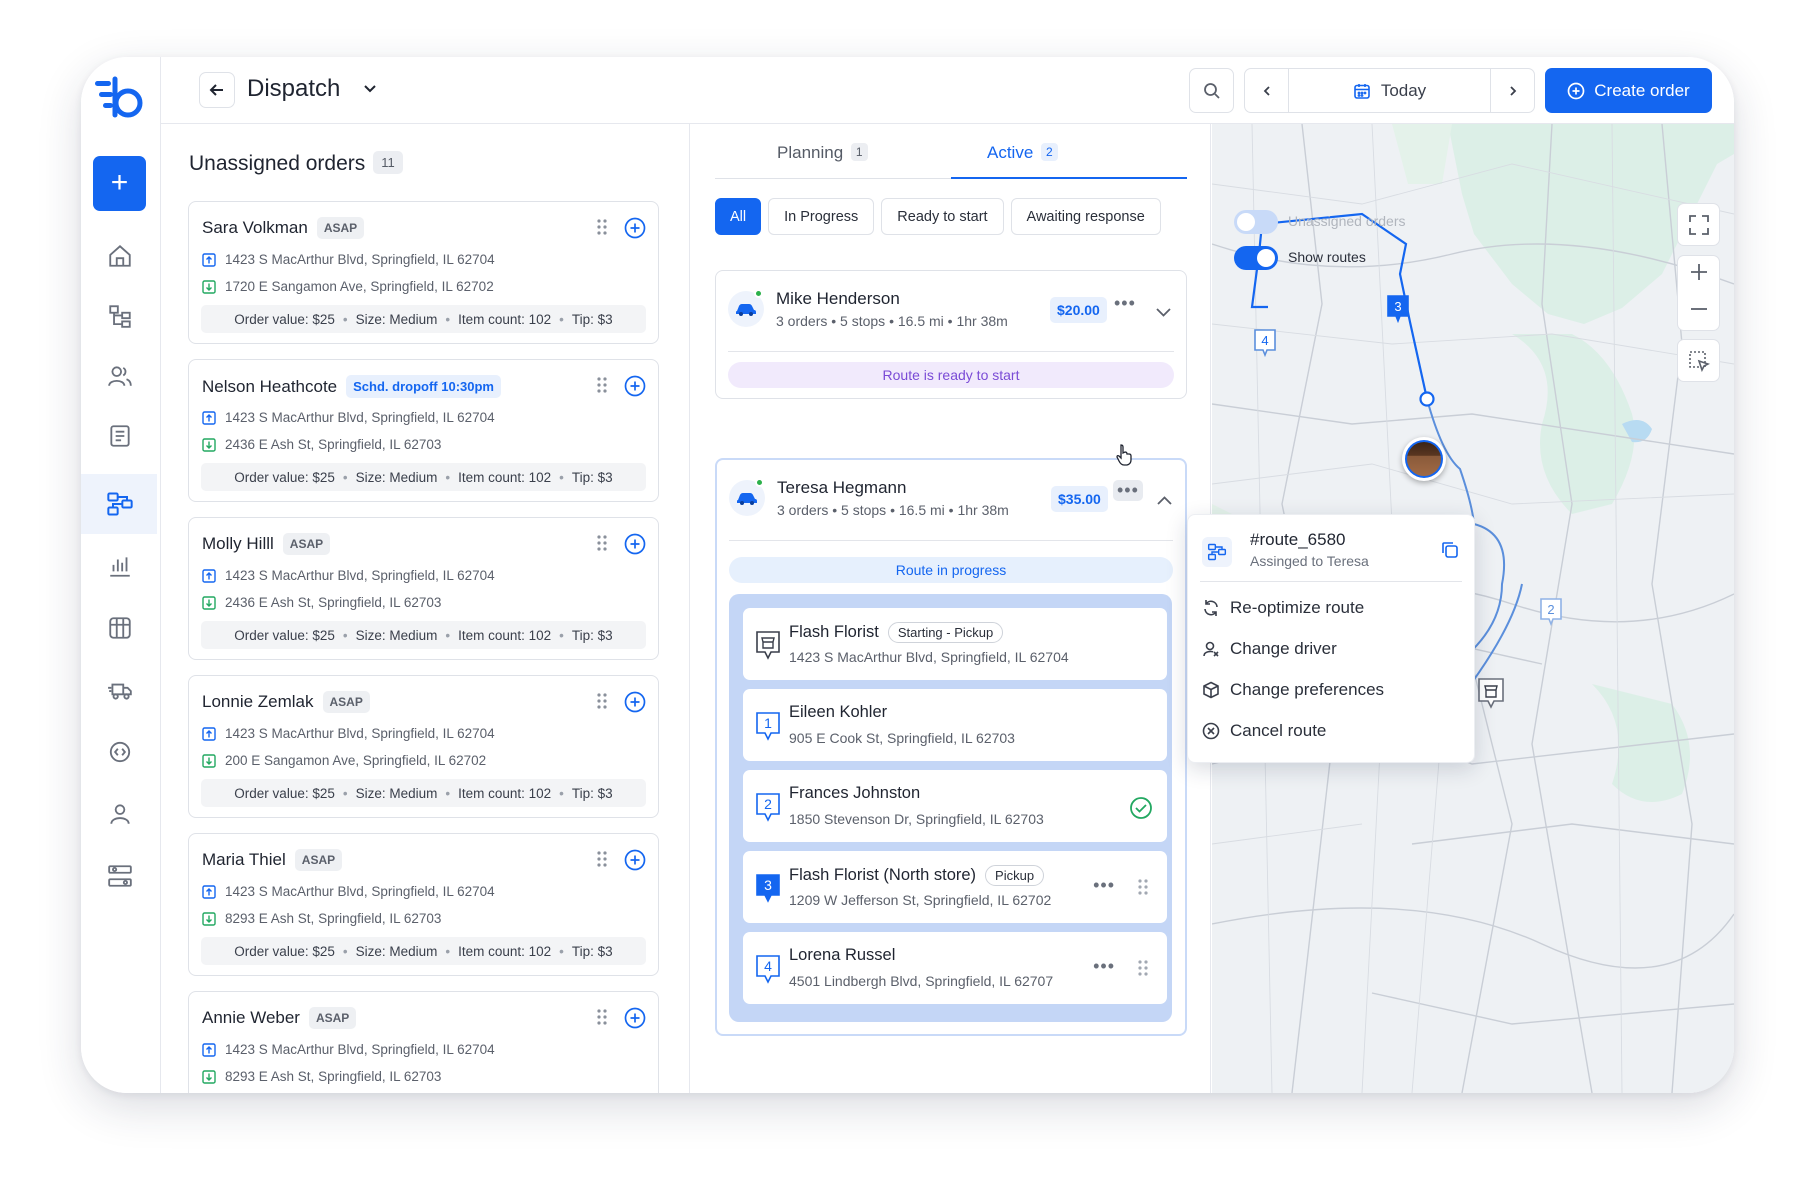 The width and height of the screenshot is (1812, 1193). What do you see at coordinates (120, 99) in the screenshot?
I see `app-logo` at bounding box center [120, 99].